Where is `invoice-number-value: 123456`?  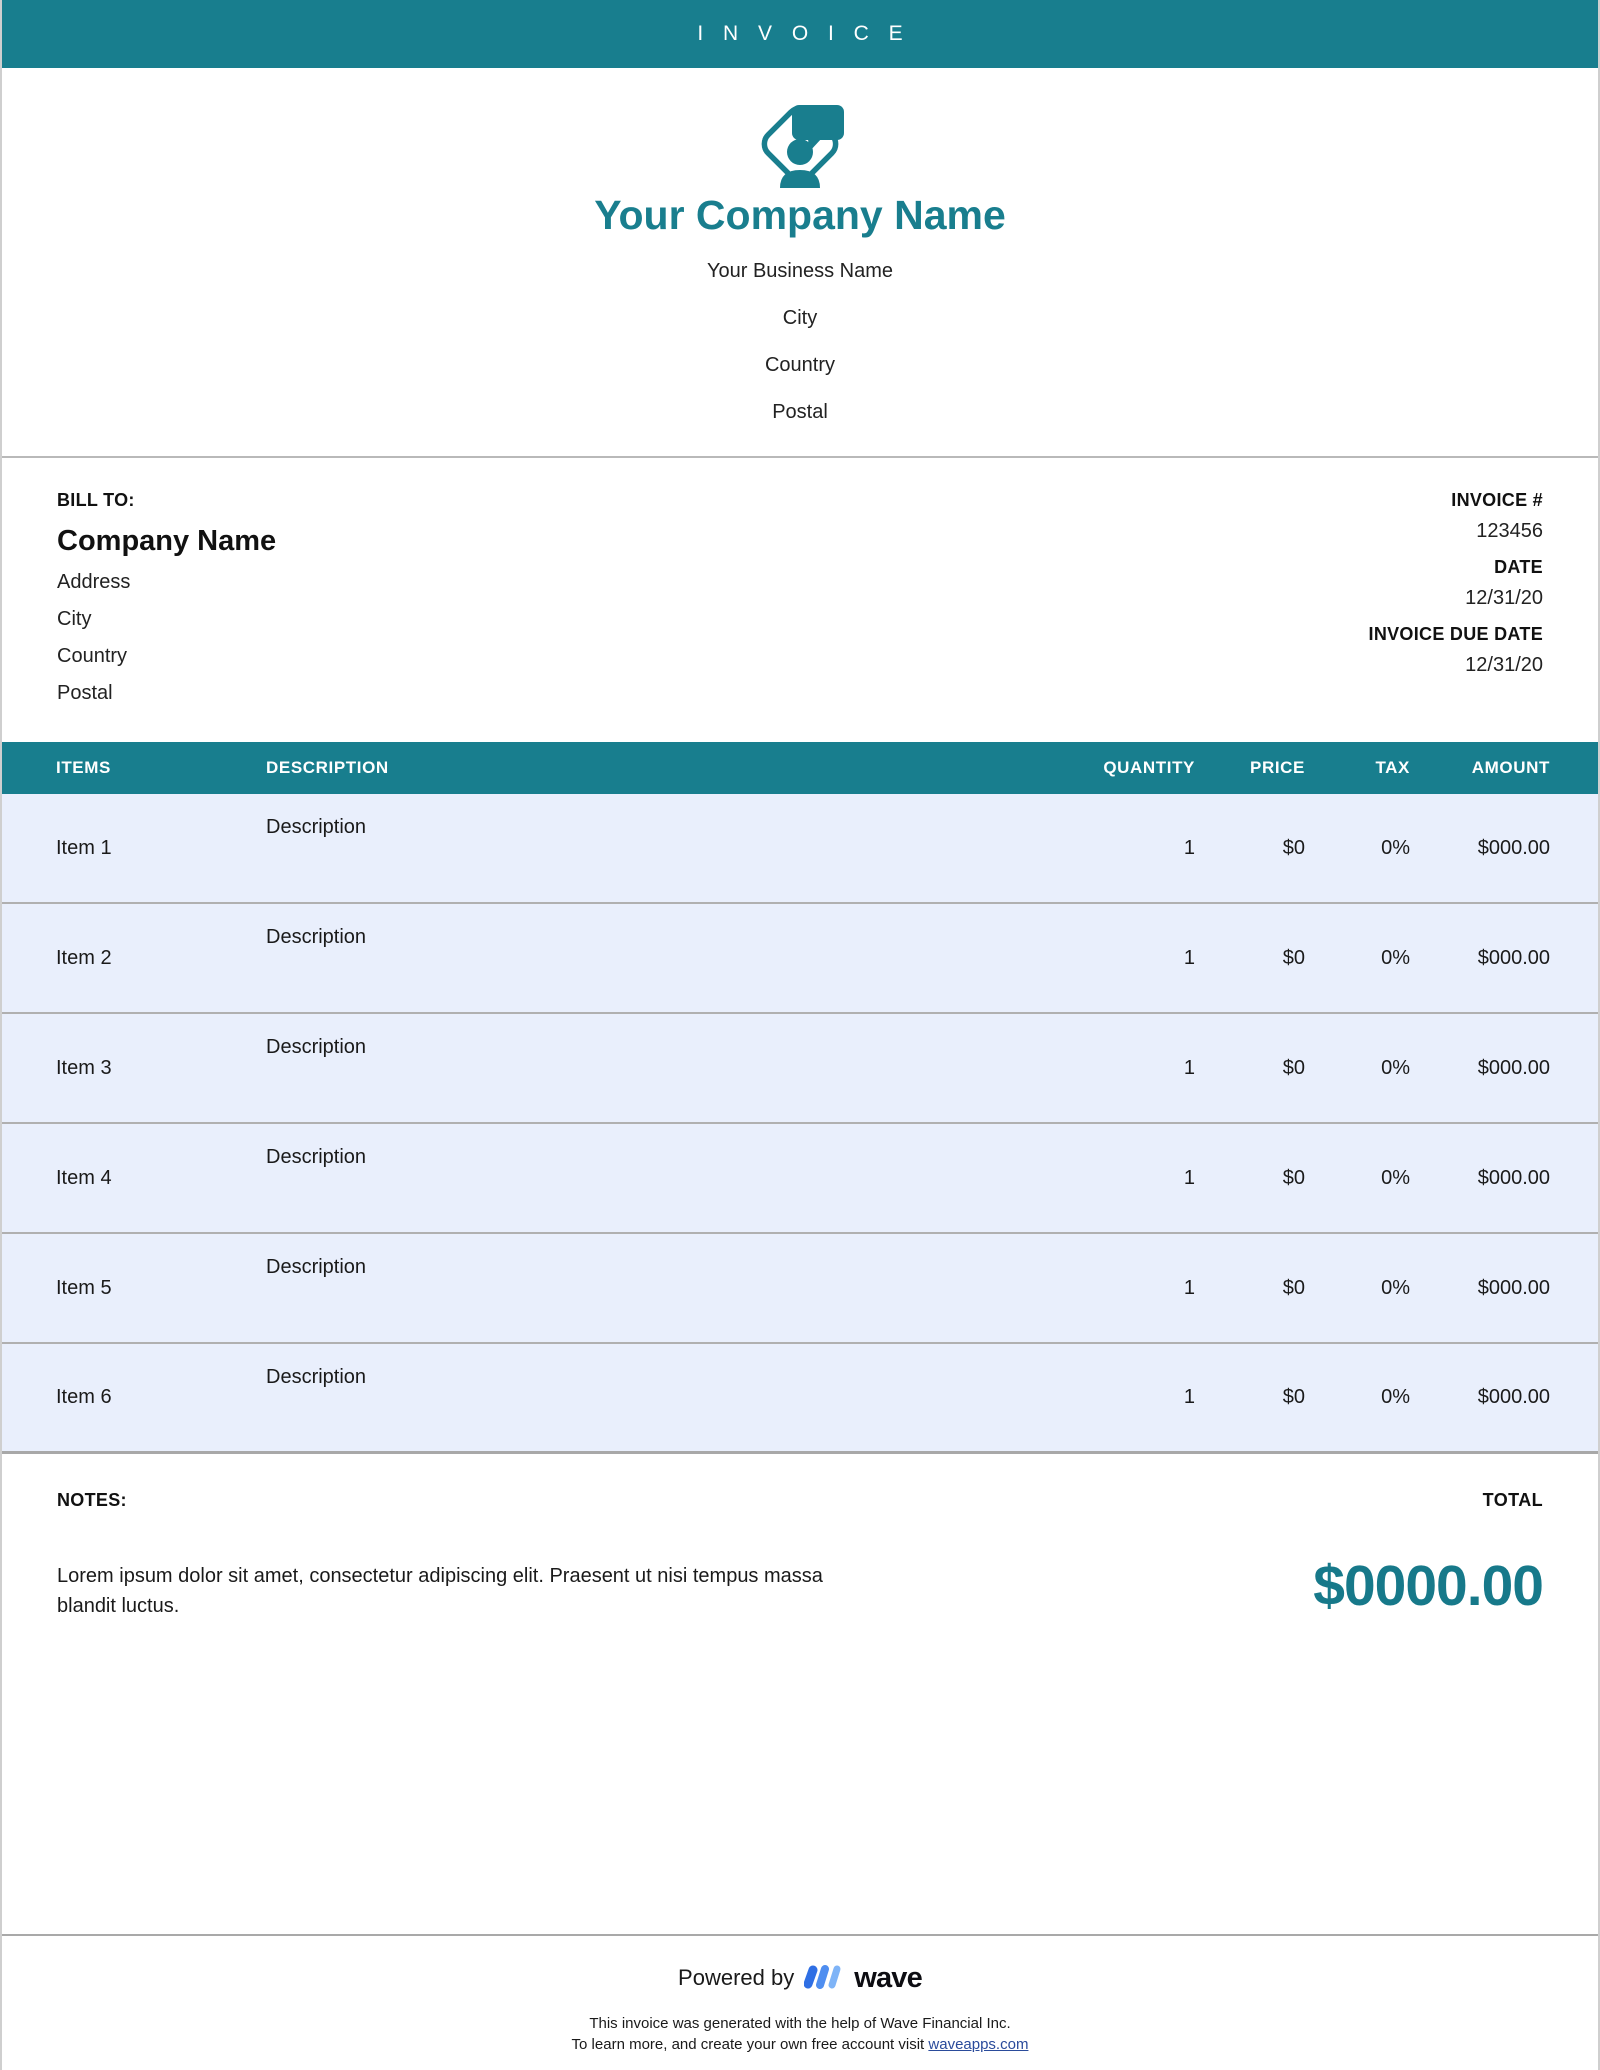
invoice-number-value: 123456 is located at coordinates (1509, 531).